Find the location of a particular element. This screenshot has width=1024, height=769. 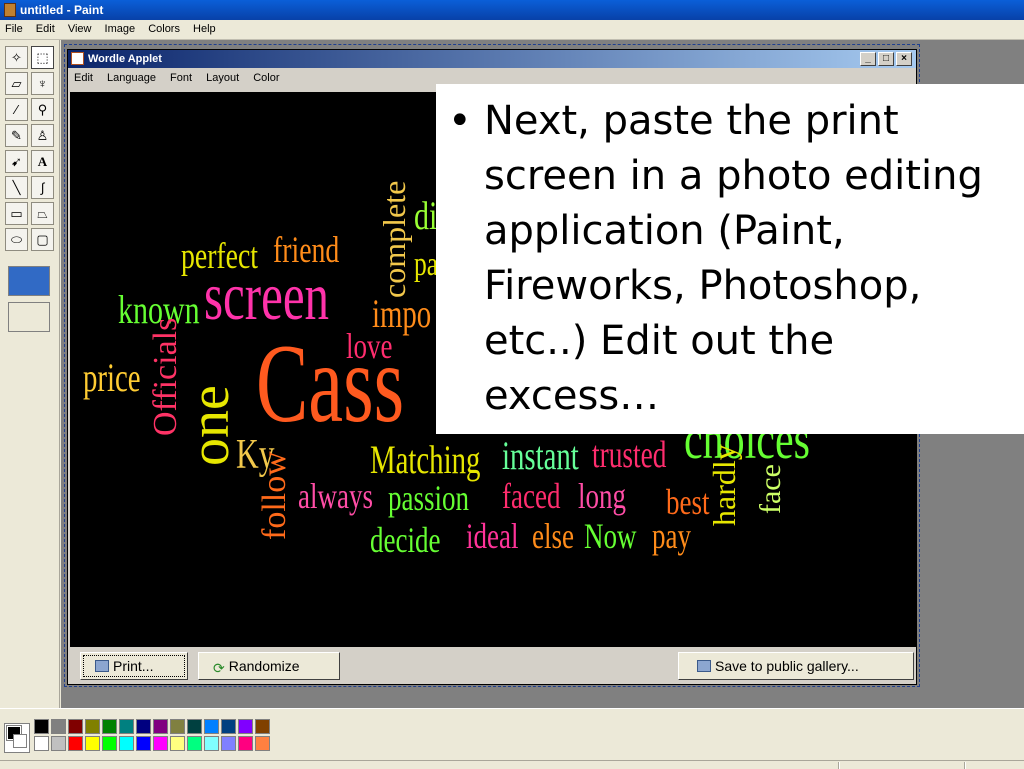

color-palette is located at coordinates (512, 734).